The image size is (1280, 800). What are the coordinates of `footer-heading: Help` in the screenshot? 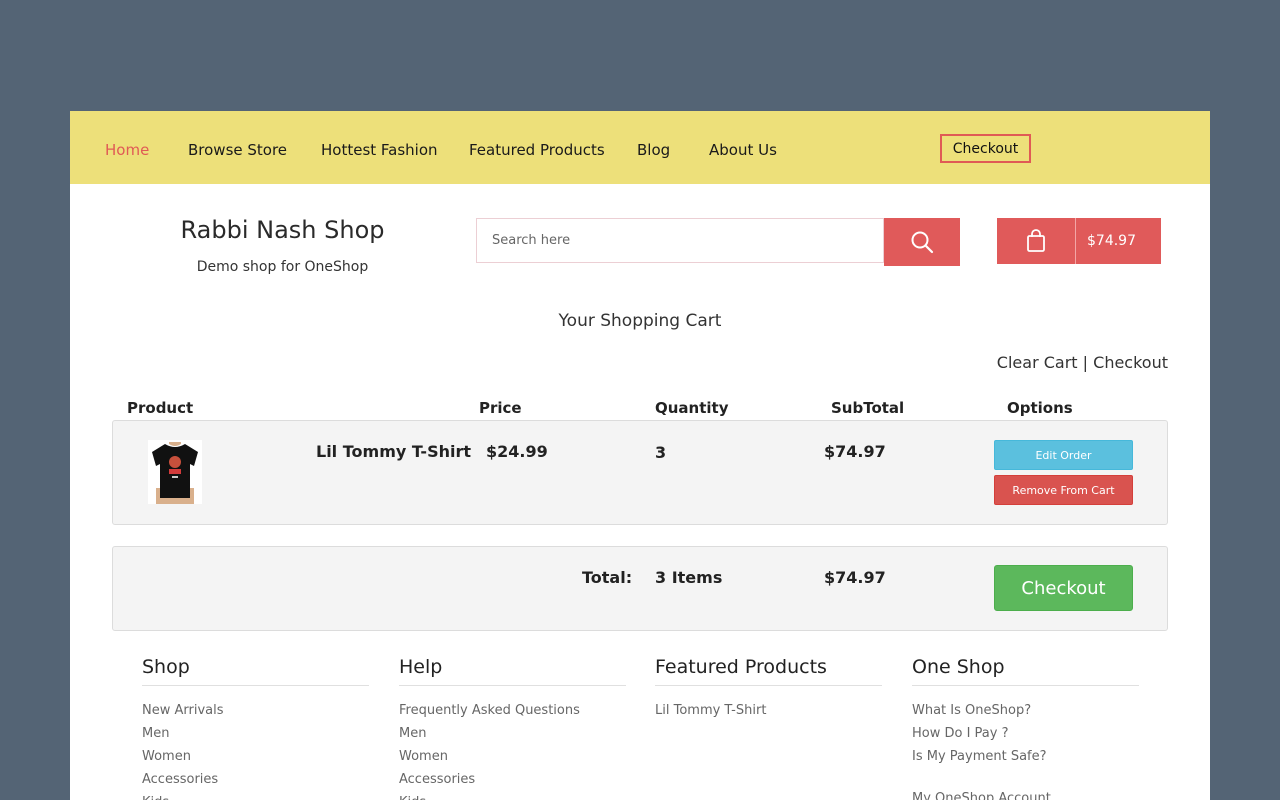 It's located at (512, 671).